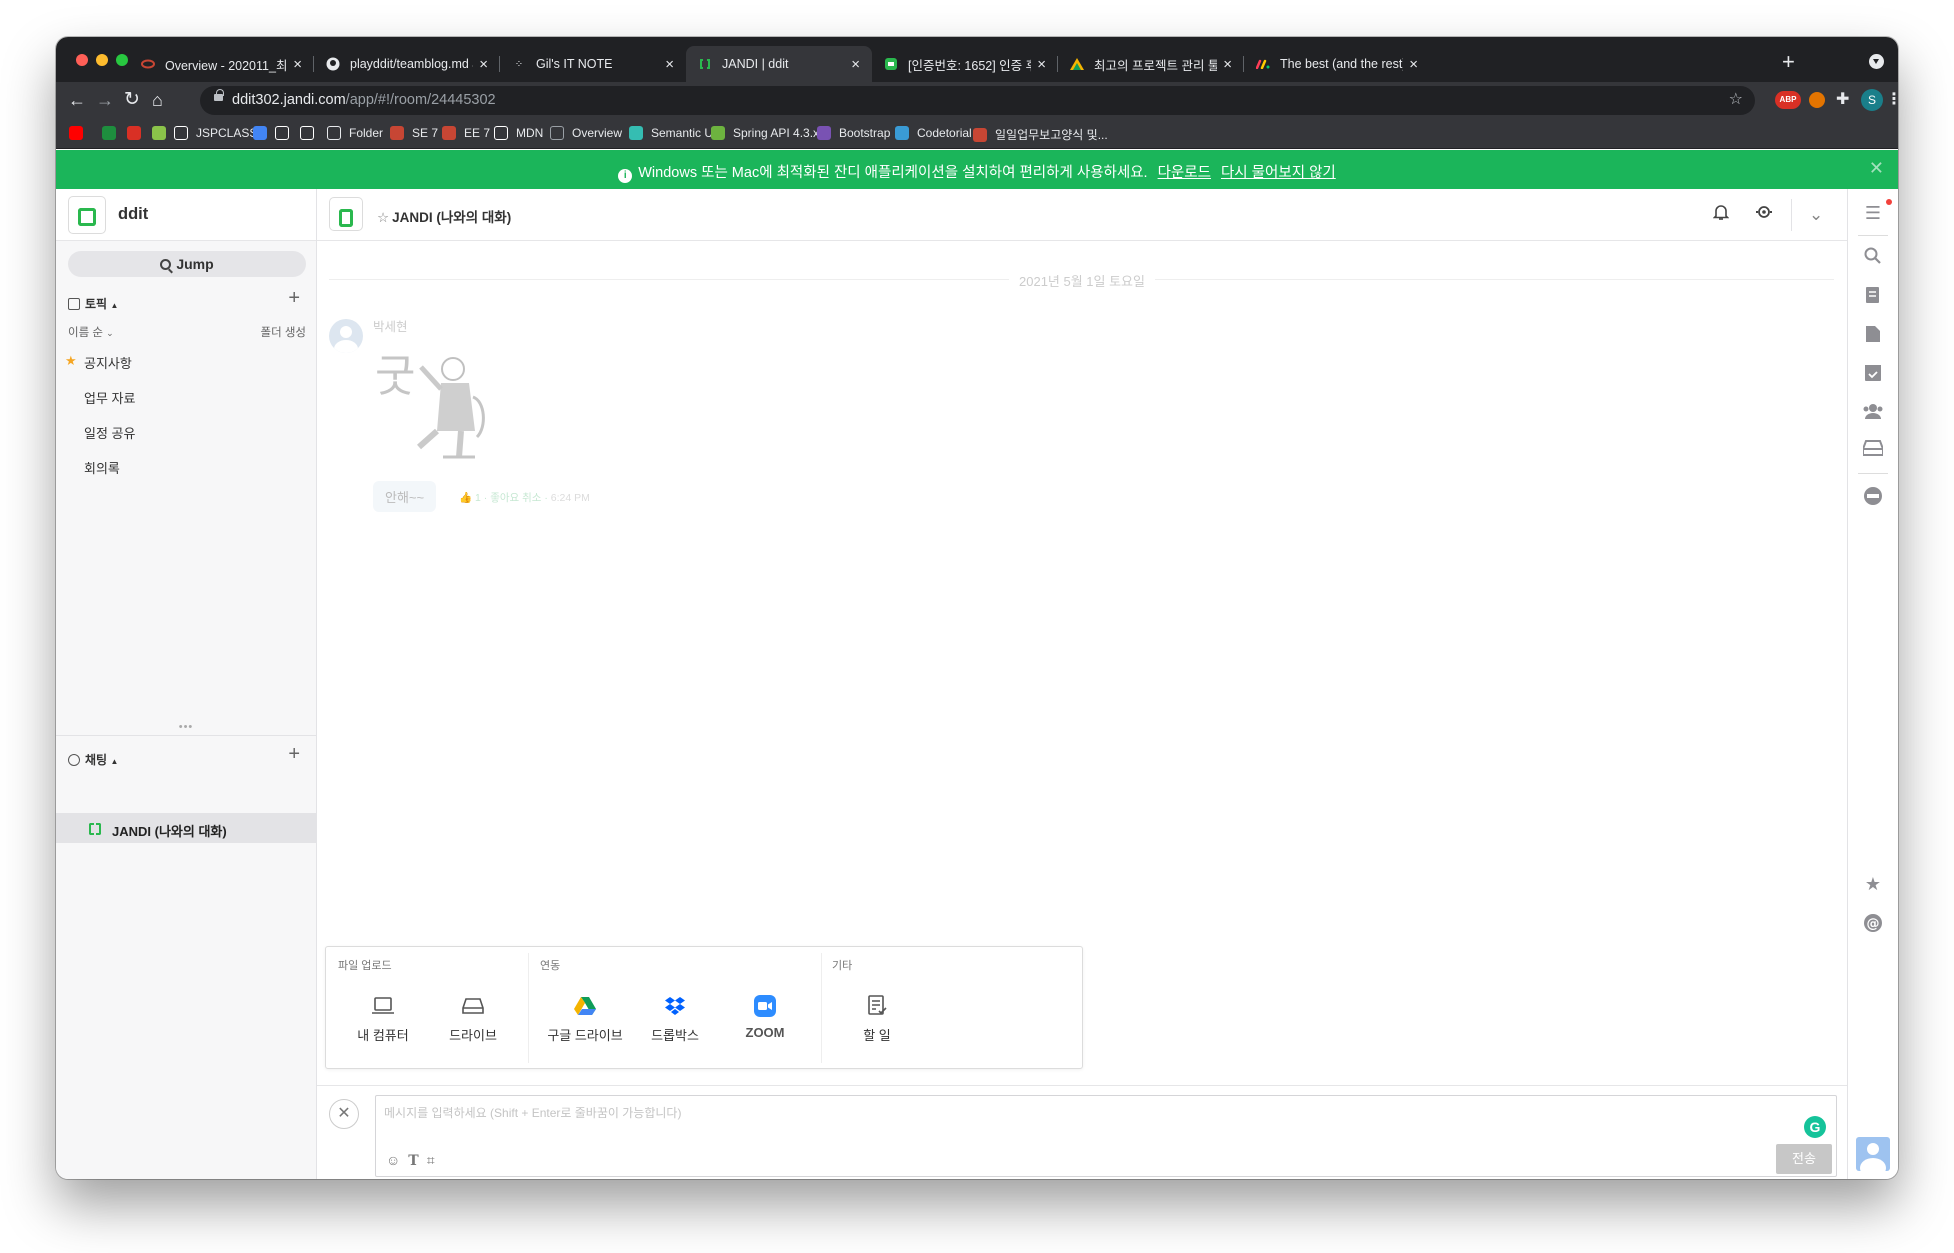 The height and width of the screenshot is (1253, 1954). Describe the element at coordinates (1873, 413) in the screenshot. I see `members-icon` at that location.